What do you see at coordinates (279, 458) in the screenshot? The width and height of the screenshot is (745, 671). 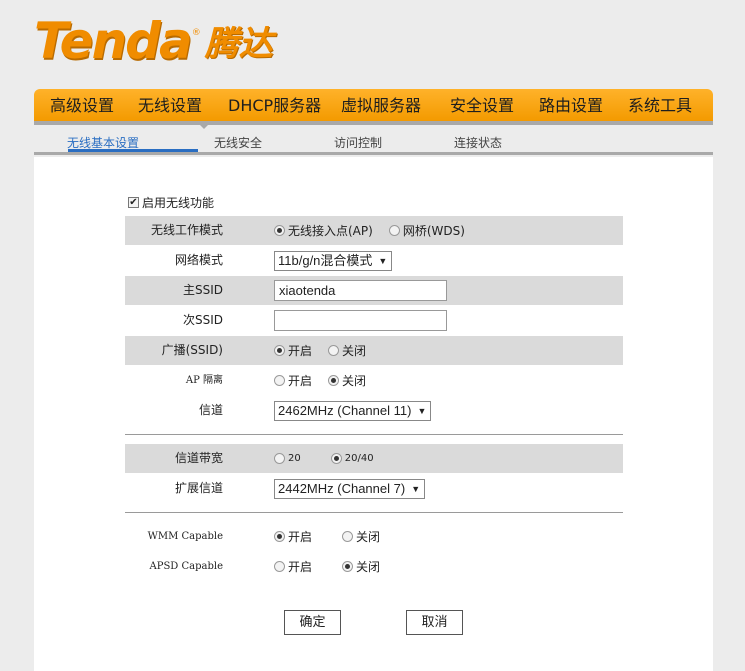 I see `bandwidth-20-radio` at bounding box center [279, 458].